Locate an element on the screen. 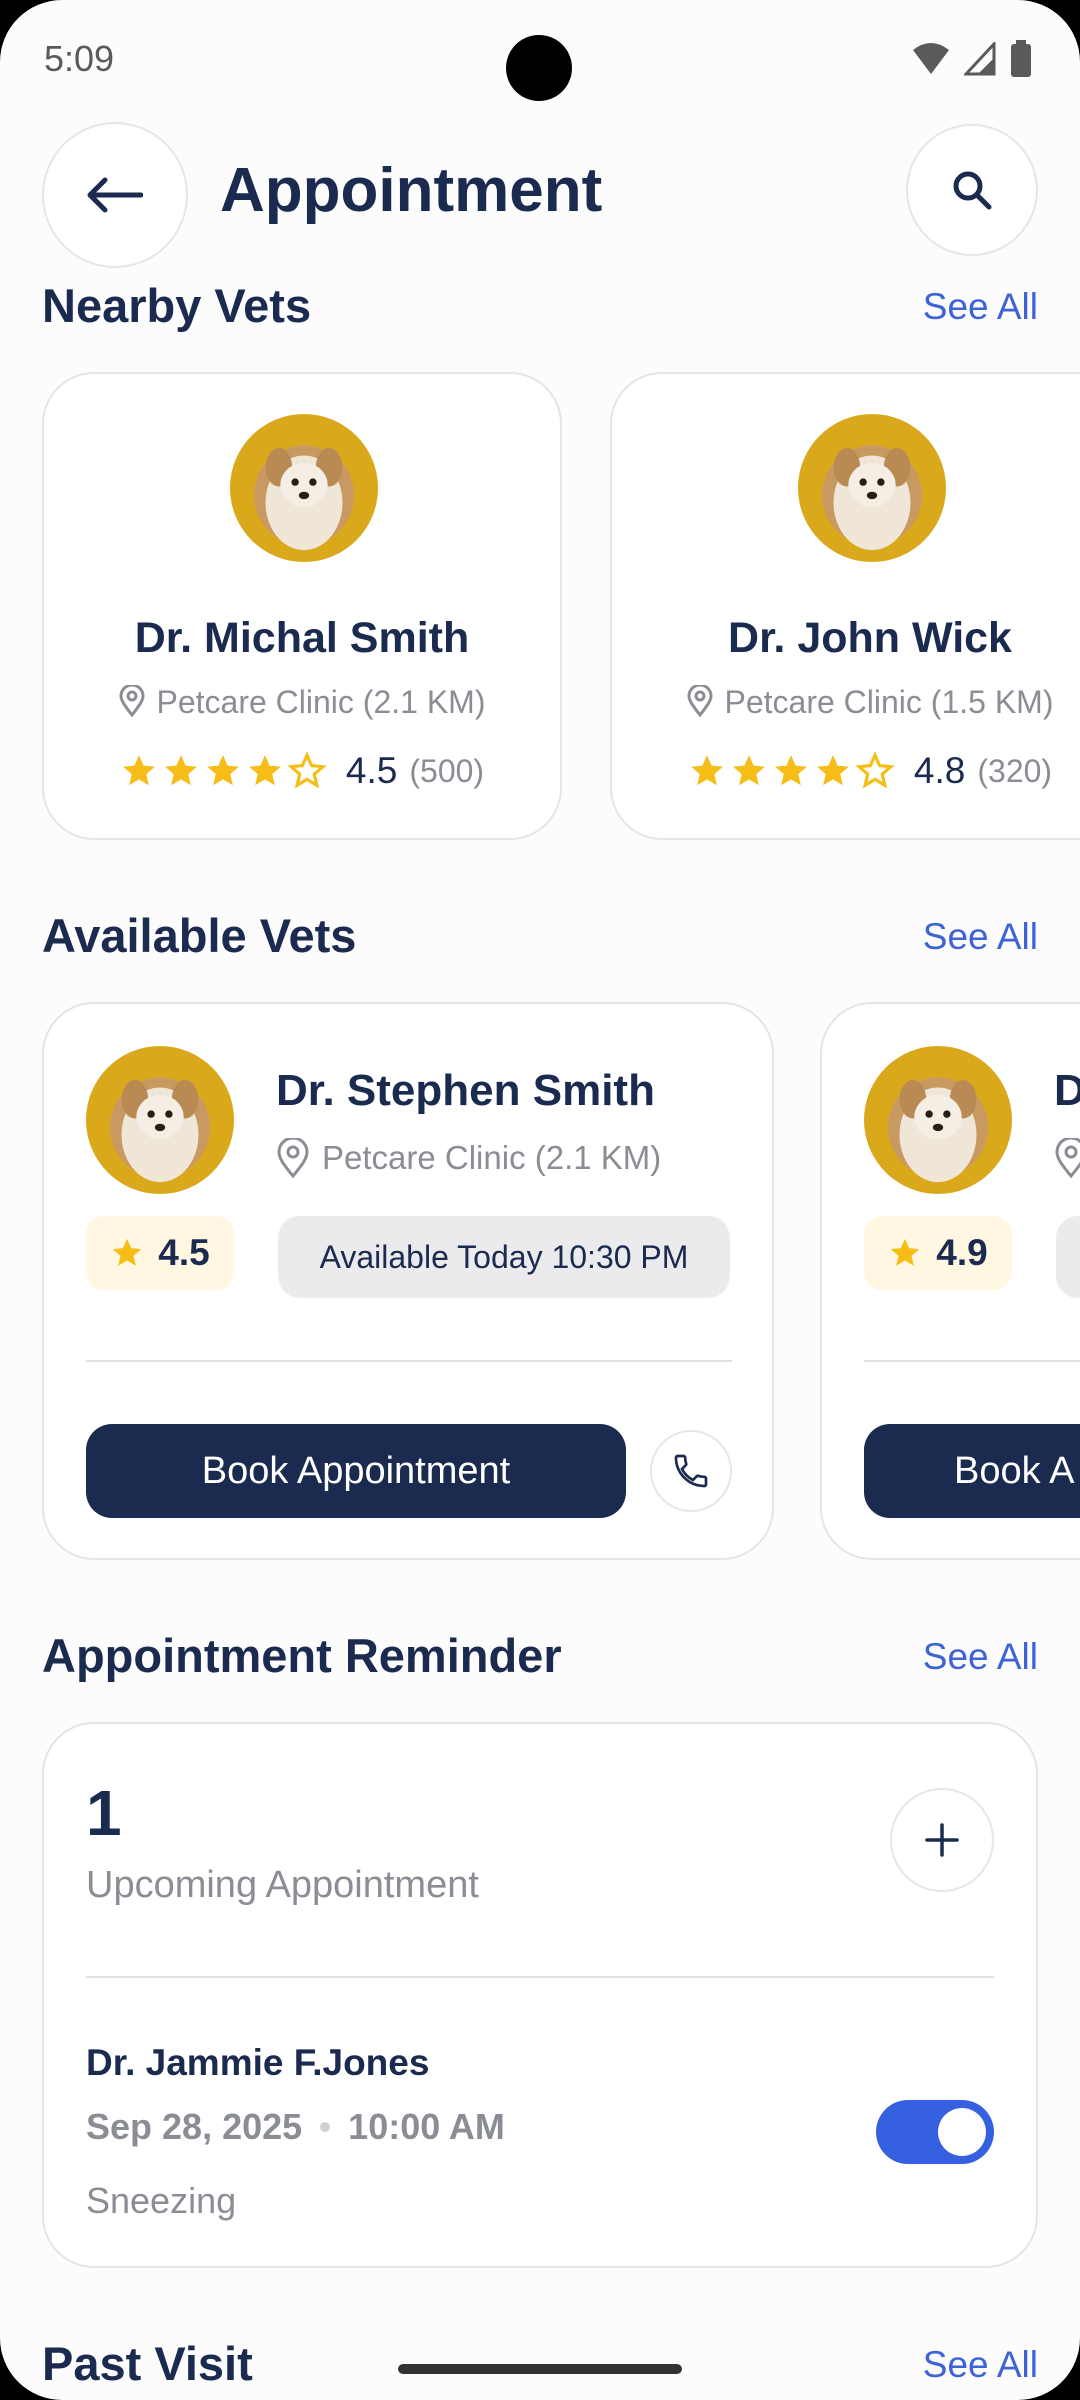 The height and width of the screenshot is (2400, 1080). rating-value: 4.9 is located at coordinates (962, 1252).